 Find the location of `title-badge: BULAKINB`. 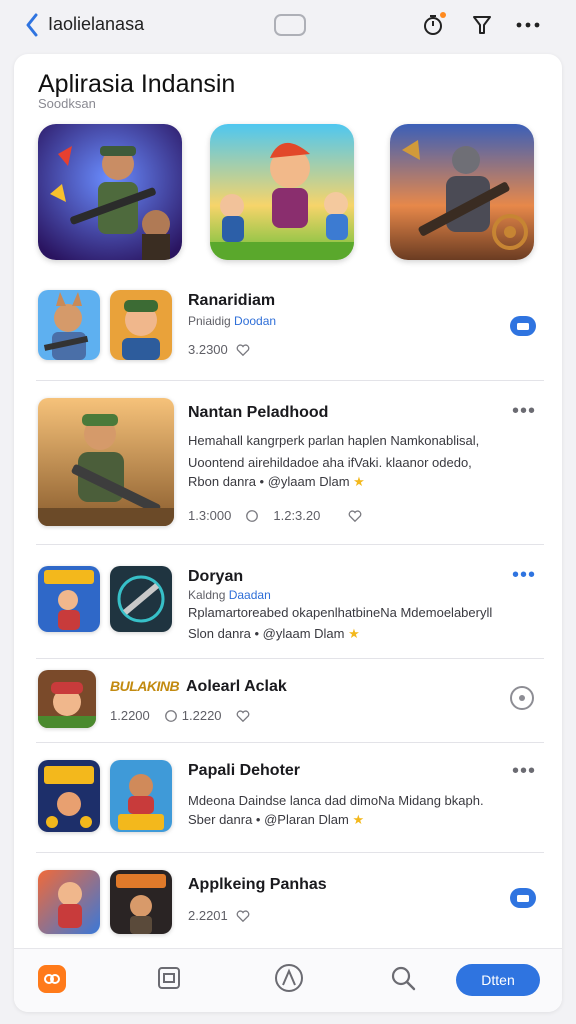

title-badge: BULAKINB is located at coordinates (145, 686).